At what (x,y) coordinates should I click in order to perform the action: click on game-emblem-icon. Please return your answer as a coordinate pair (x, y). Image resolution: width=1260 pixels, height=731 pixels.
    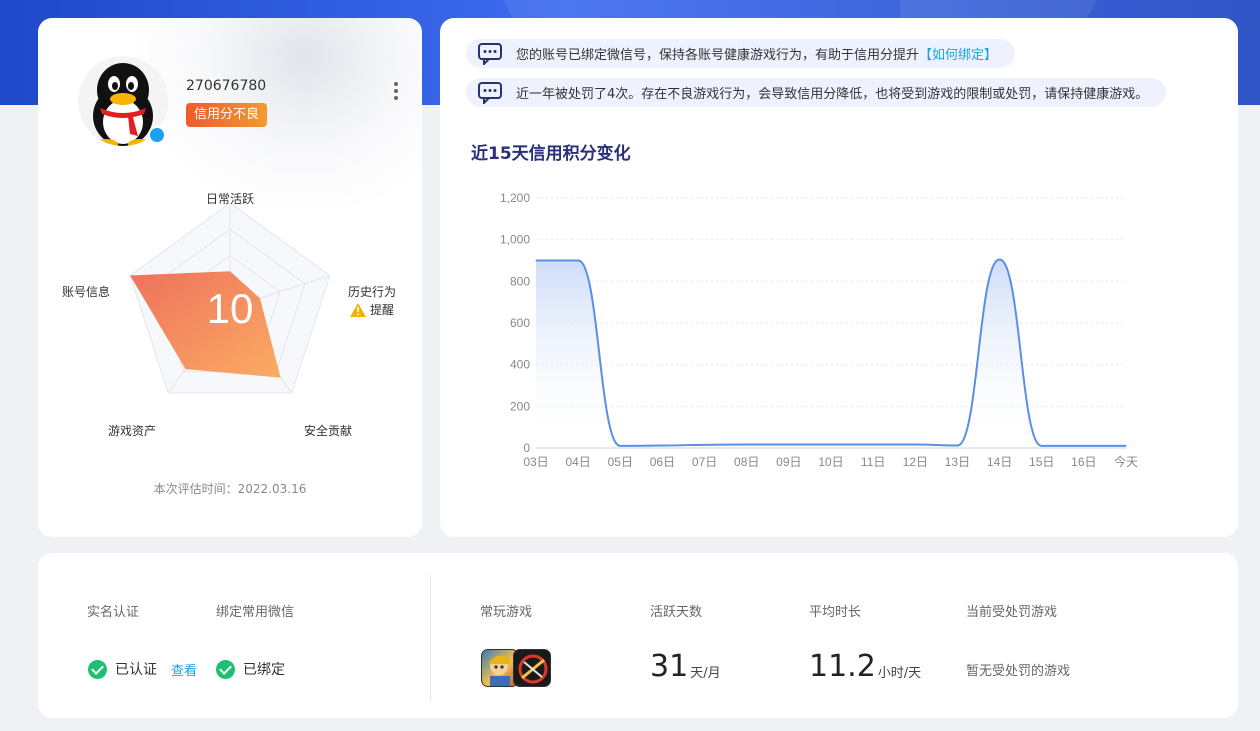
    Looking at the image, I should click on (533, 669).